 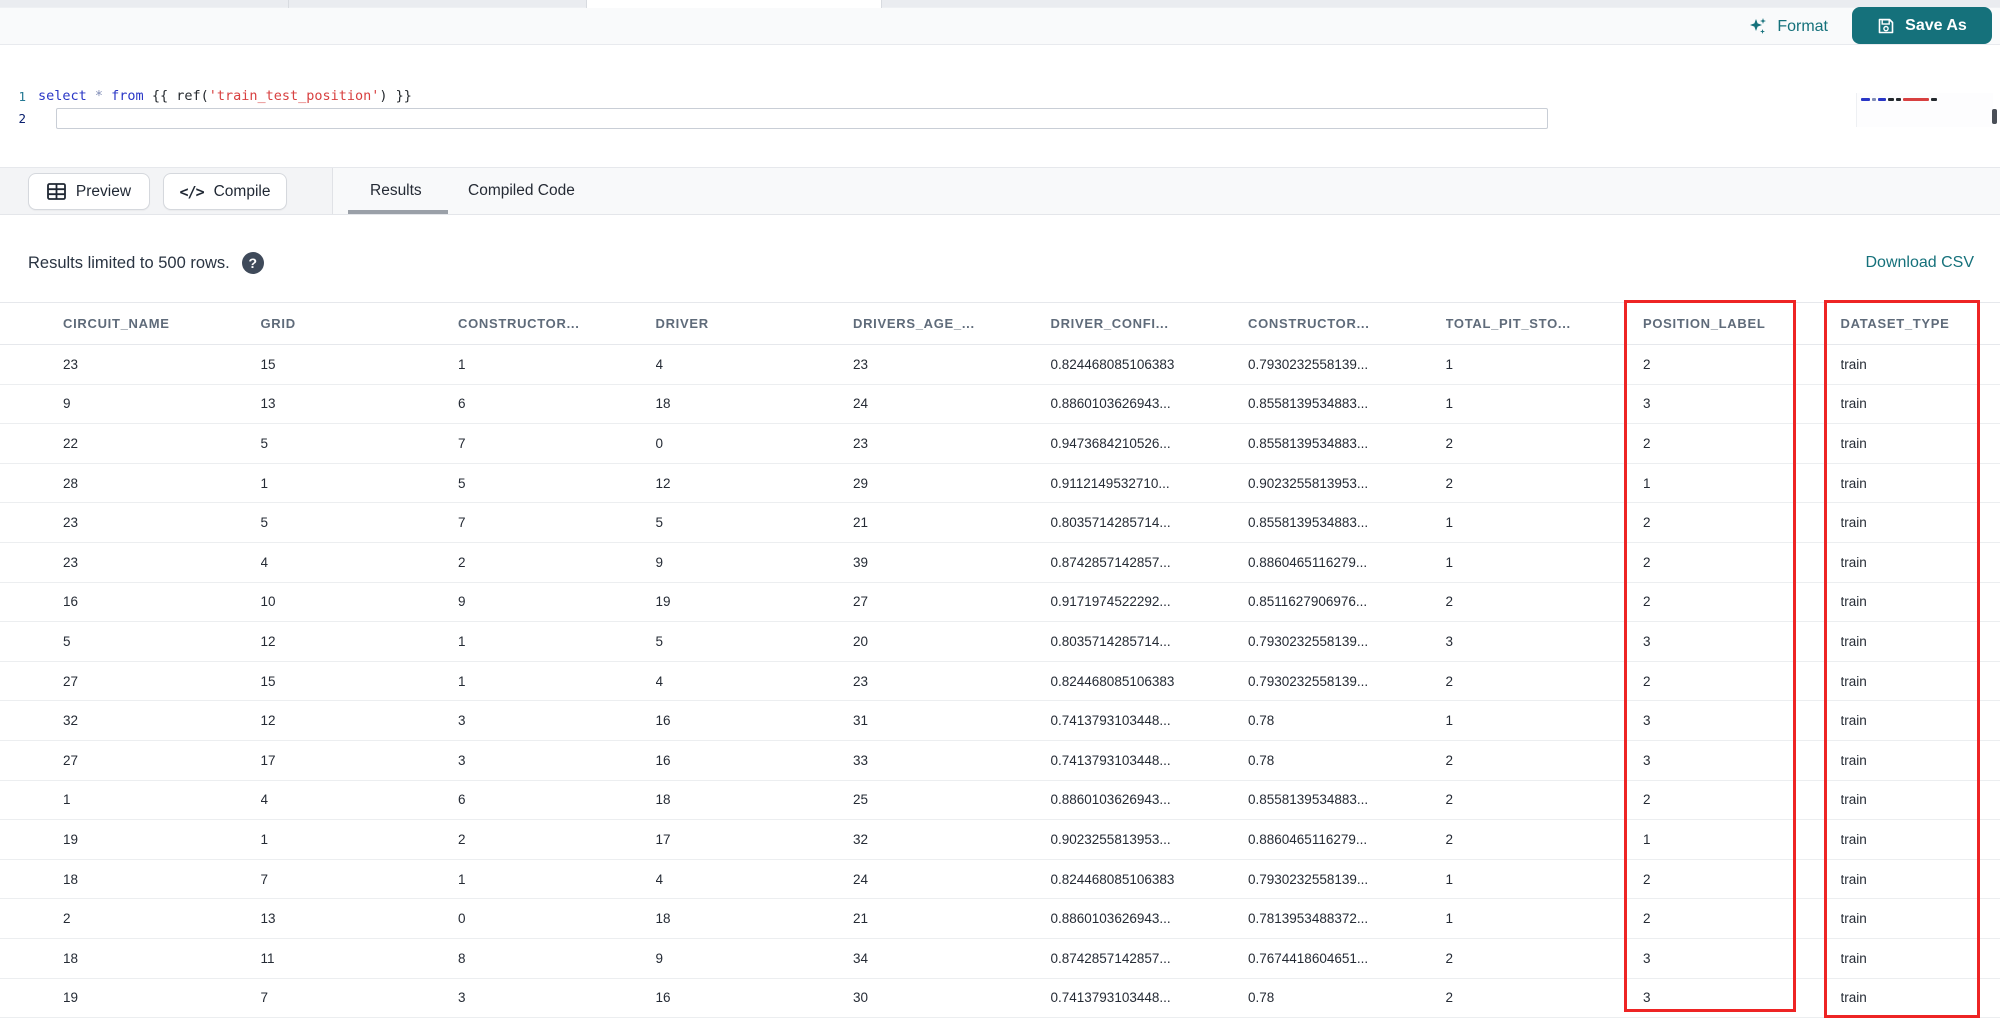 I want to click on compile-button: </> Compile, so click(x=225, y=191).